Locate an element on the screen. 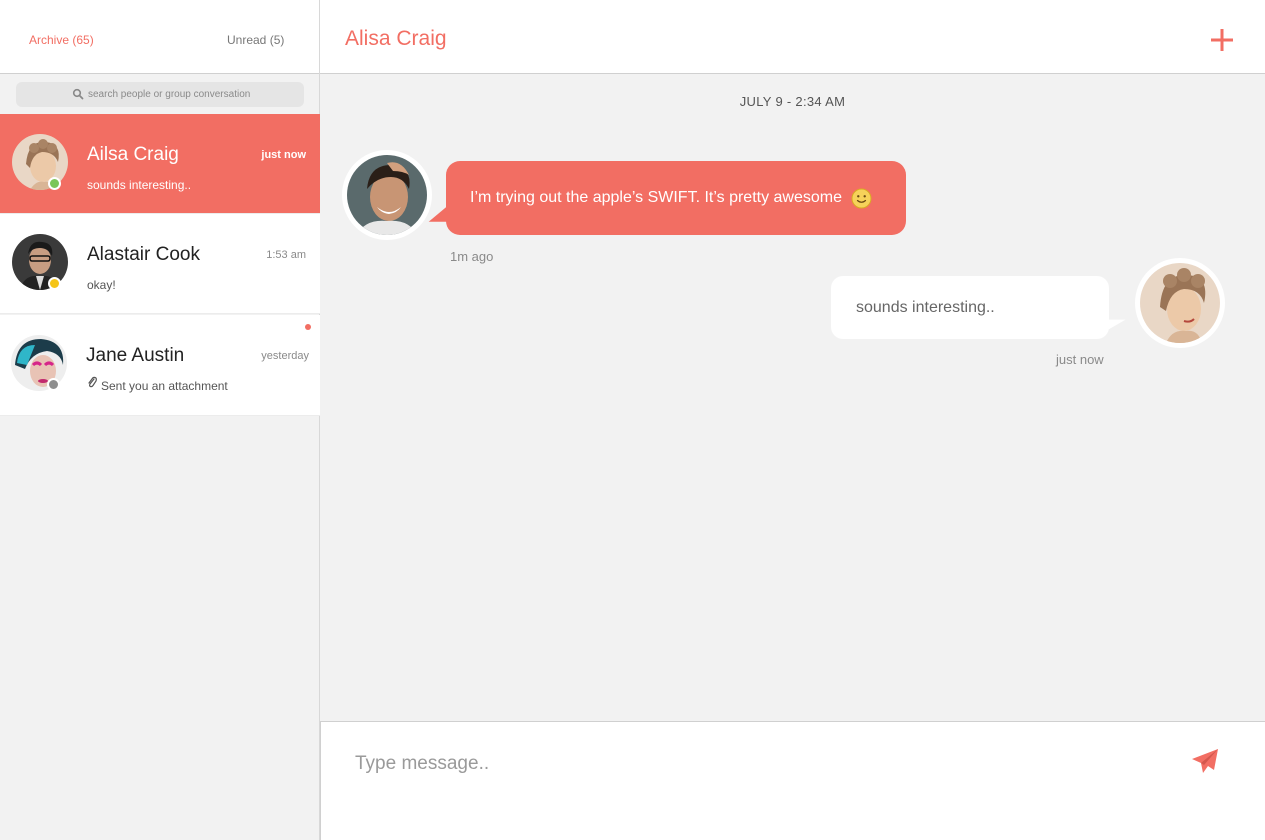 This screenshot has width=1265, height=840. message-time: just now is located at coordinates (283, 155).